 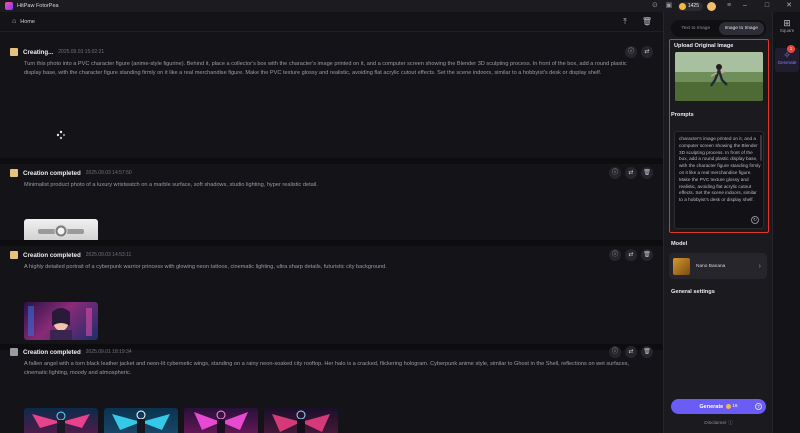 I want to click on tab-text-to-image: Text to Image, so click(x=696, y=28).